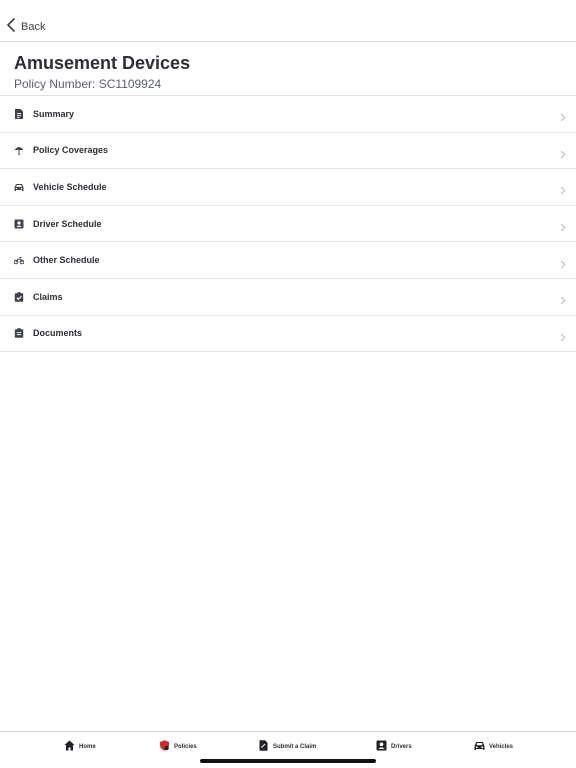  What do you see at coordinates (54, 113) in the screenshot?
I see `menu-item-label: Summary` at bounding box center [54, 113].